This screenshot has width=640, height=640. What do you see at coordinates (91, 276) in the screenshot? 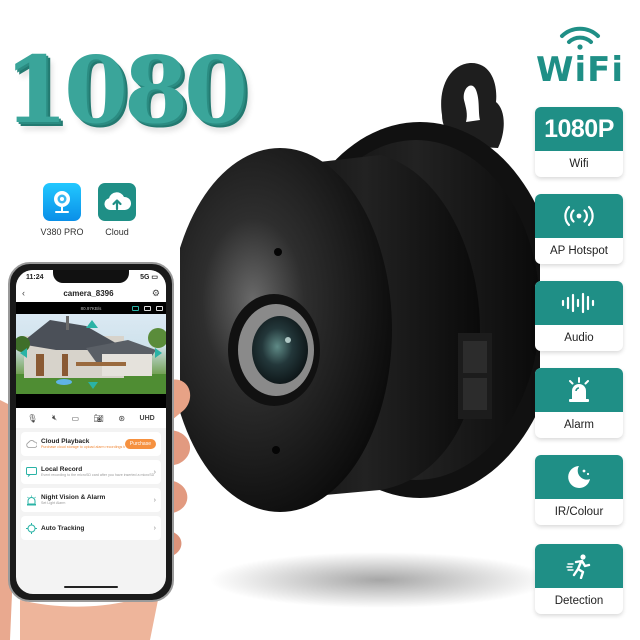
I see `phone-notch` at bounding box center [91, 276].